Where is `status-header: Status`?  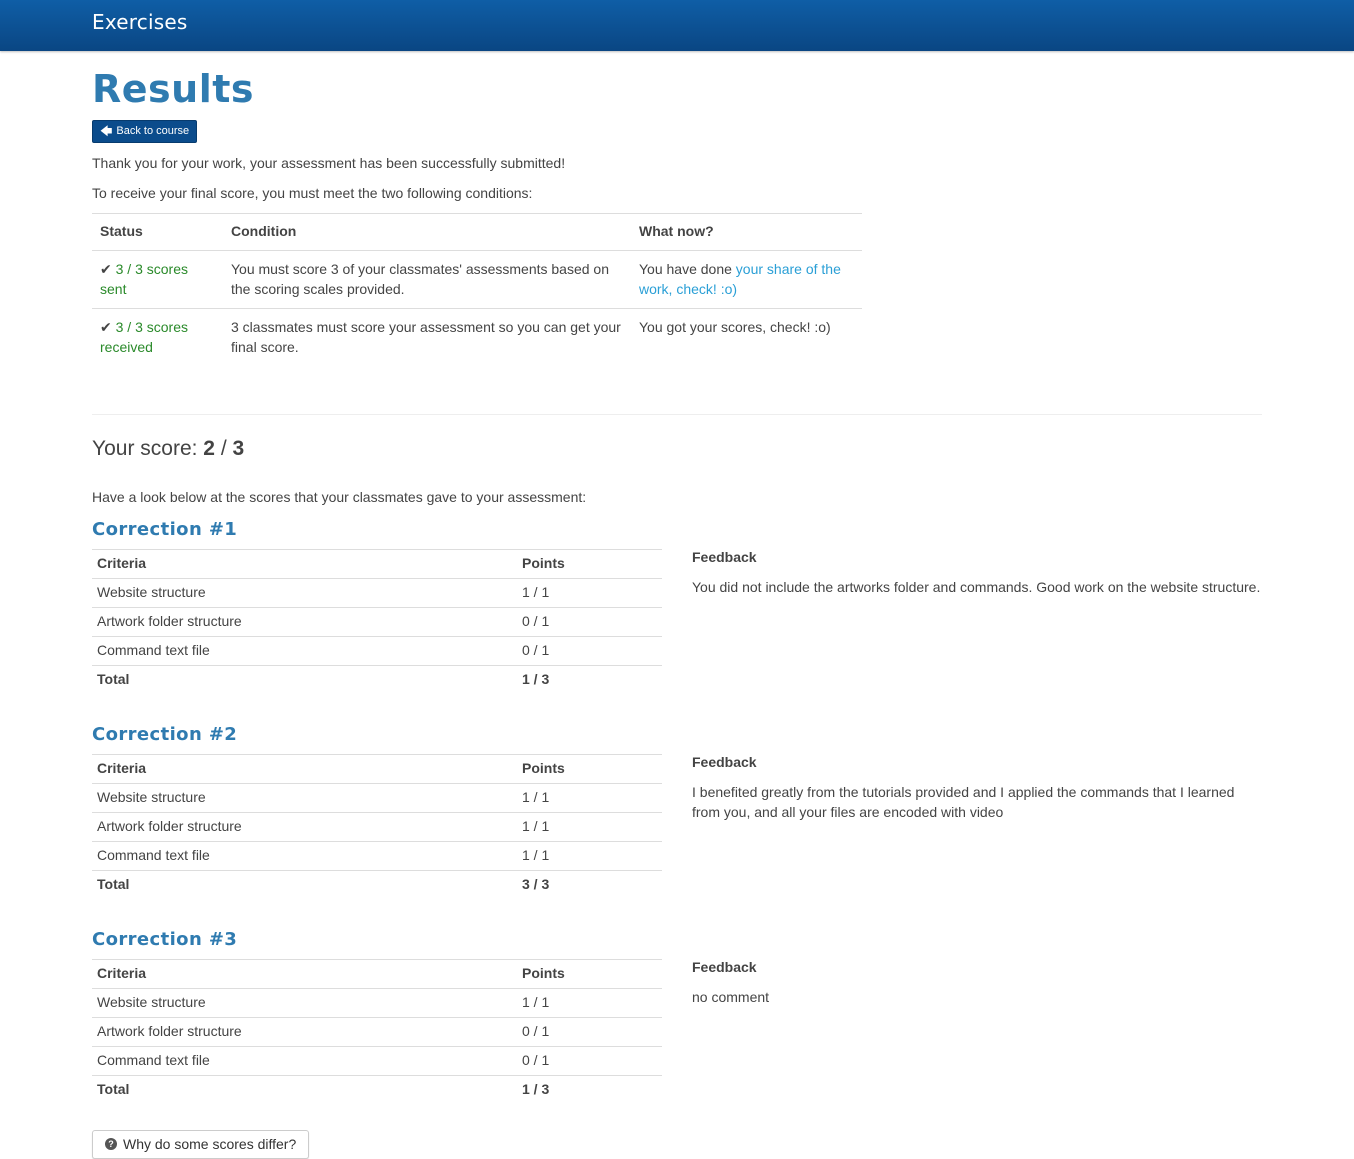
status-header: Status is located at coordinates (157, 232).